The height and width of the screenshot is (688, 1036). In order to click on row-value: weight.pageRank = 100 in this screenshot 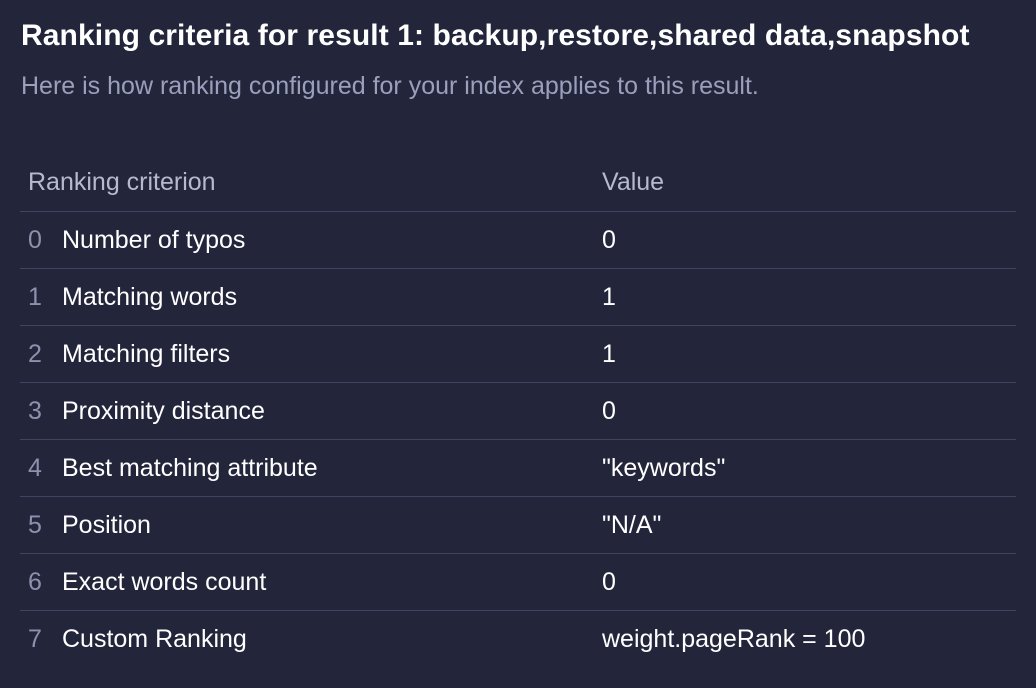, I will do `click(734, 639)`.